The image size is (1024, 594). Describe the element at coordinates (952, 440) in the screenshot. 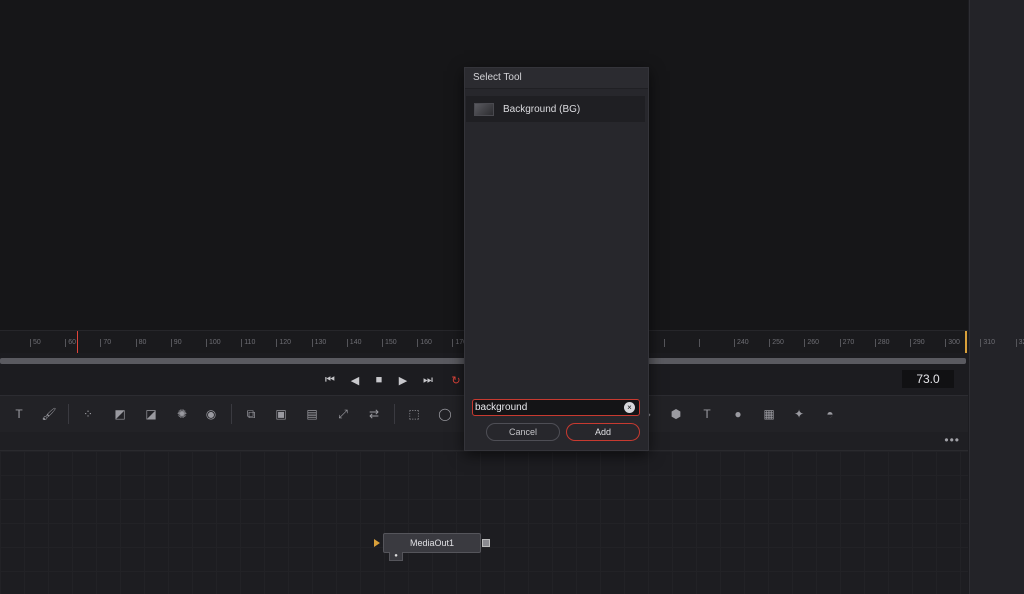

I see `more-options-icon: •••` at that location.